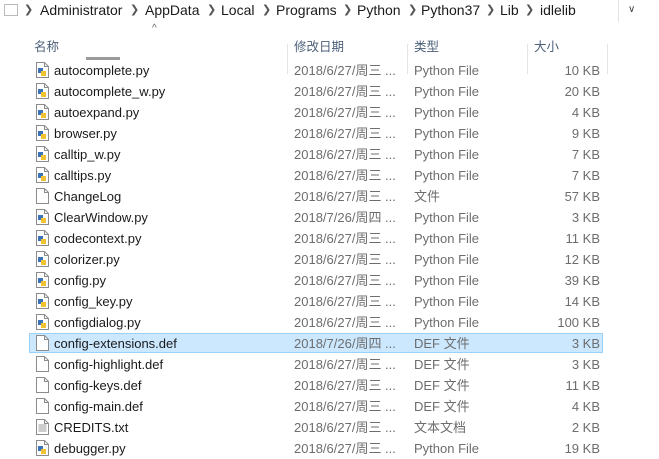  I want to click on breadcrumb-appdata: AppData, so click(172, 10).